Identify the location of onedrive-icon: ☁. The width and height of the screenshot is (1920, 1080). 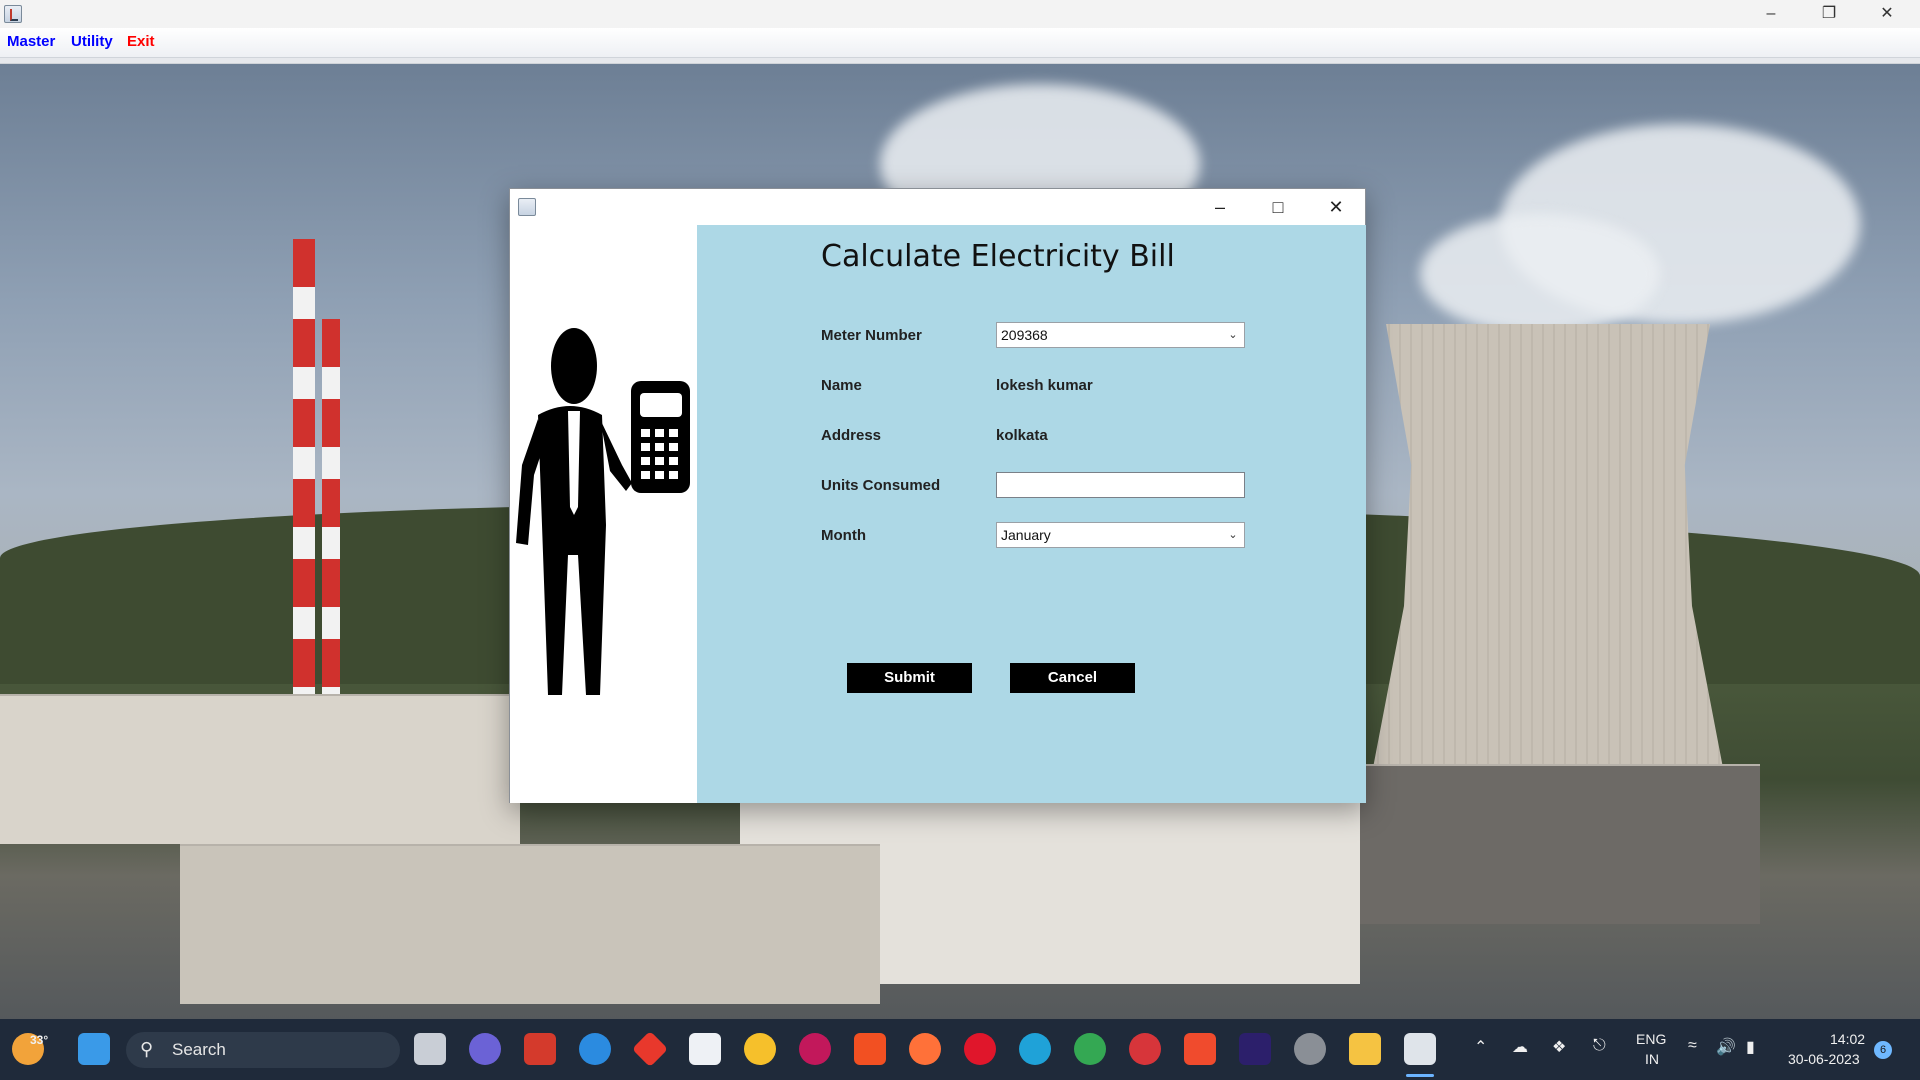
(1520, 1047).